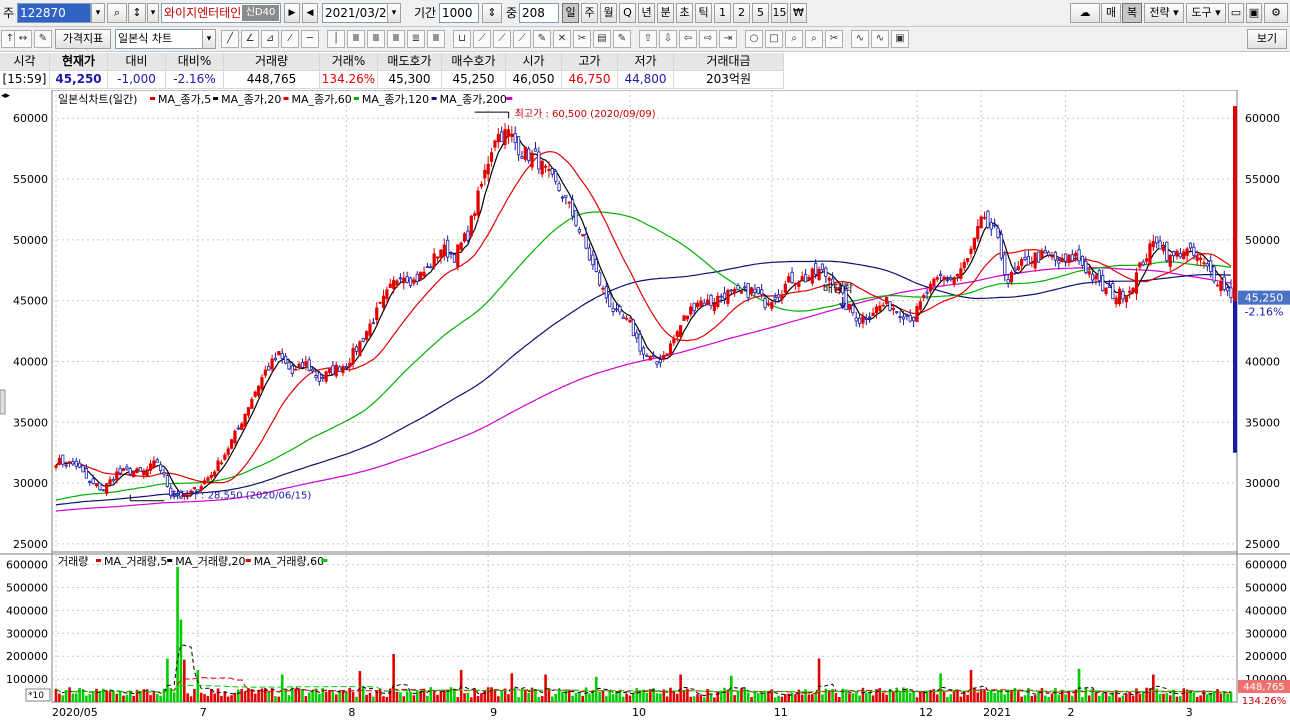 The width and height of the screenshot is (1290, 728). What do you see at coordinates (684, 13) in the screenshot?
I see `timeframe-6: 초` at bounding box center [684, 13].